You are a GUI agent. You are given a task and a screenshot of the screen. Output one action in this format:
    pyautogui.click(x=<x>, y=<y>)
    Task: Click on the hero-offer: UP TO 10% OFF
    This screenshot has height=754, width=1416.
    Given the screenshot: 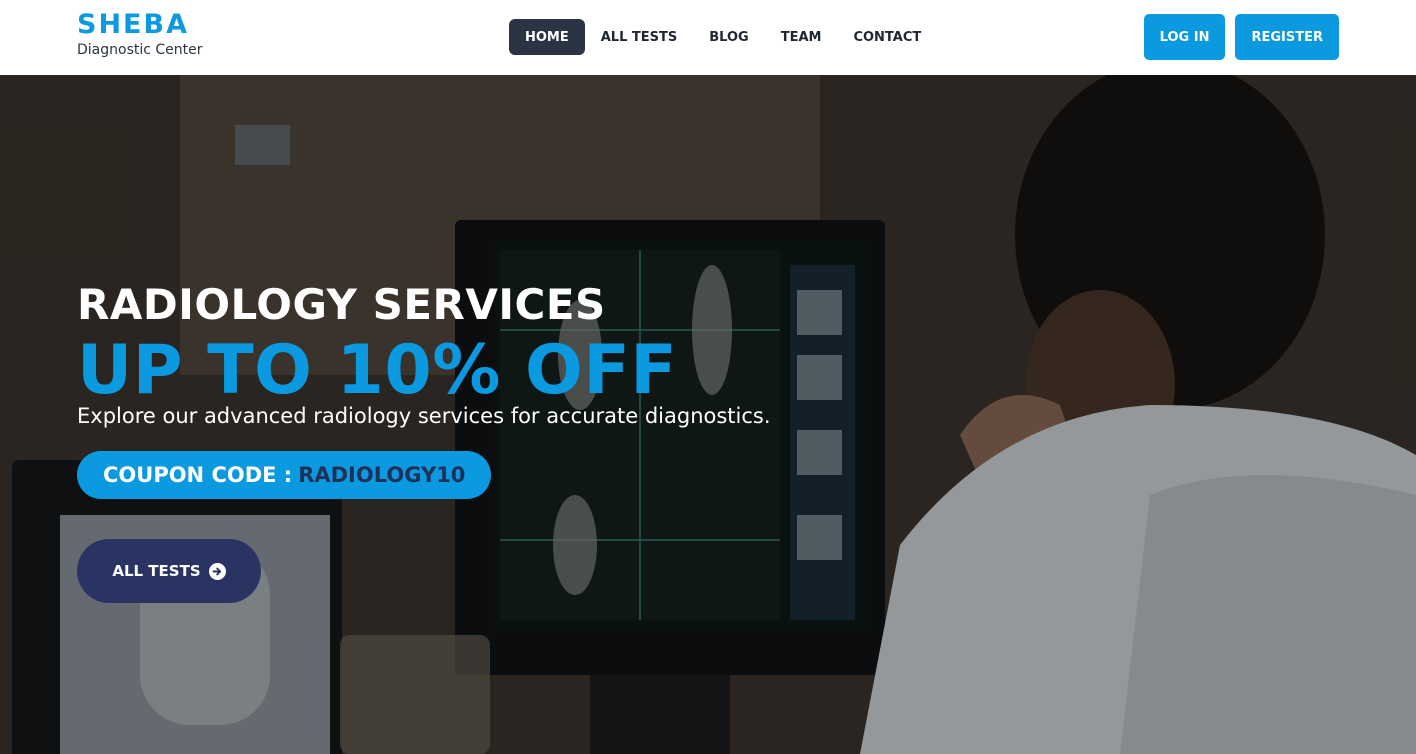 What is the action you would take?
    pyautogui.click(x=377, y=370)
    